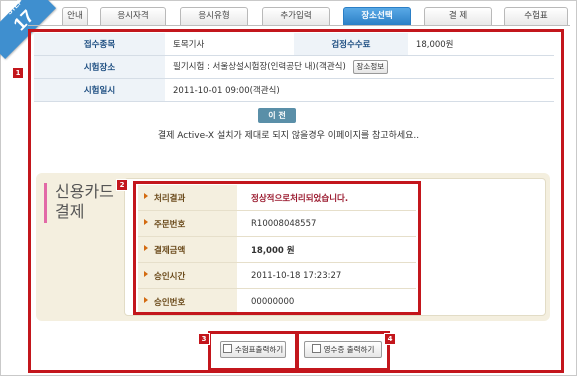 The width and height of the screenshot is (577, 376). What do you see at coordinates (296, 16) in the screenshot?
I see `tab-additional-input: 추가입력` at bounding box center [296, 16].